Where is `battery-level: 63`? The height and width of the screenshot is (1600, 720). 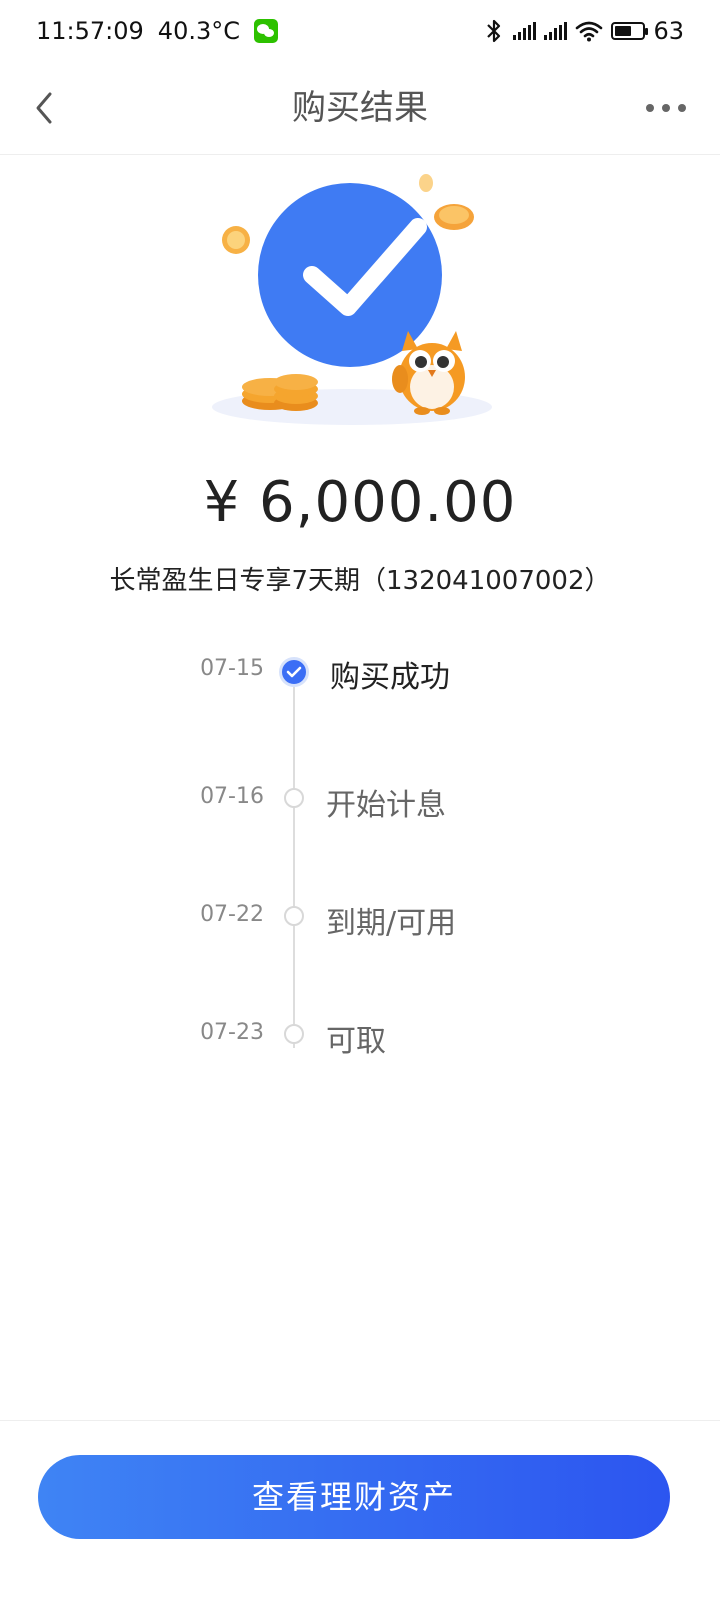
battery-level: 63 is located at coordinates (668, 31).